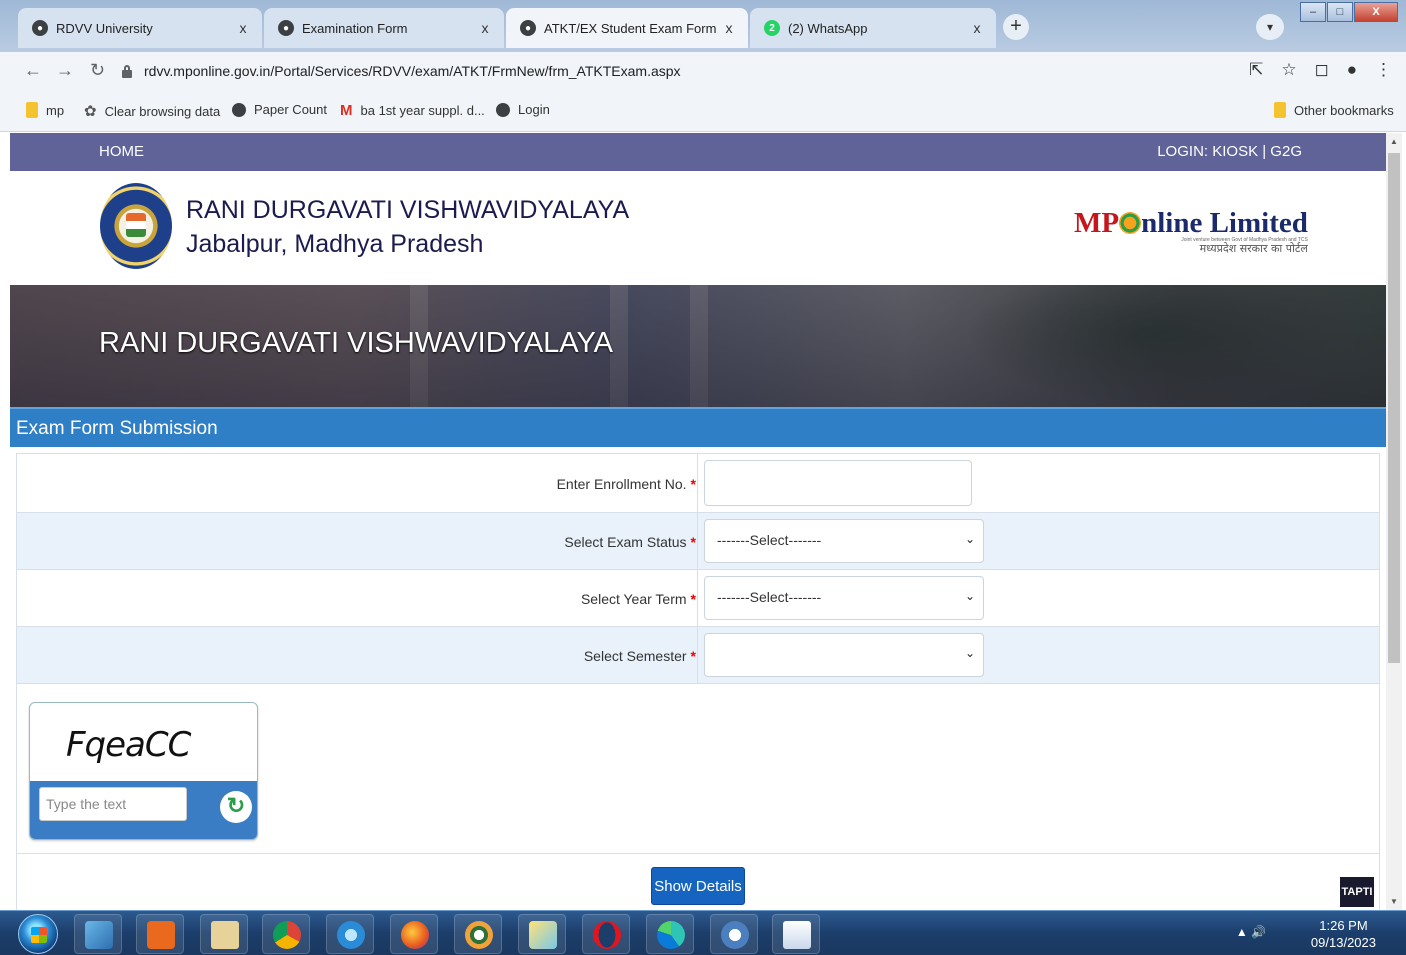 The image size is (1406, 955). Describe the element at coordinates (1340, 12) in the screenshot. I see `maximize-button: □` at that location.